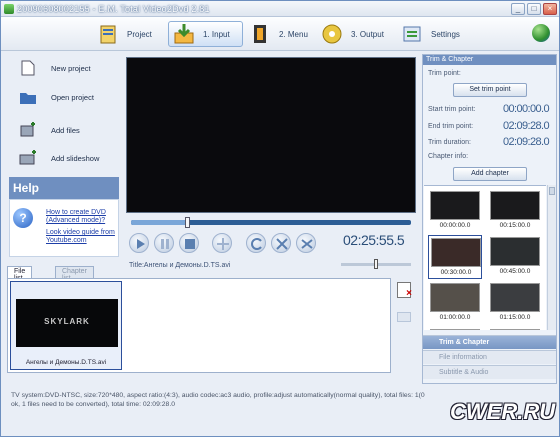  I want to click on file-item: SKYLARK Ангелы и Демоны.D.TS.avi, so click(66, 325).